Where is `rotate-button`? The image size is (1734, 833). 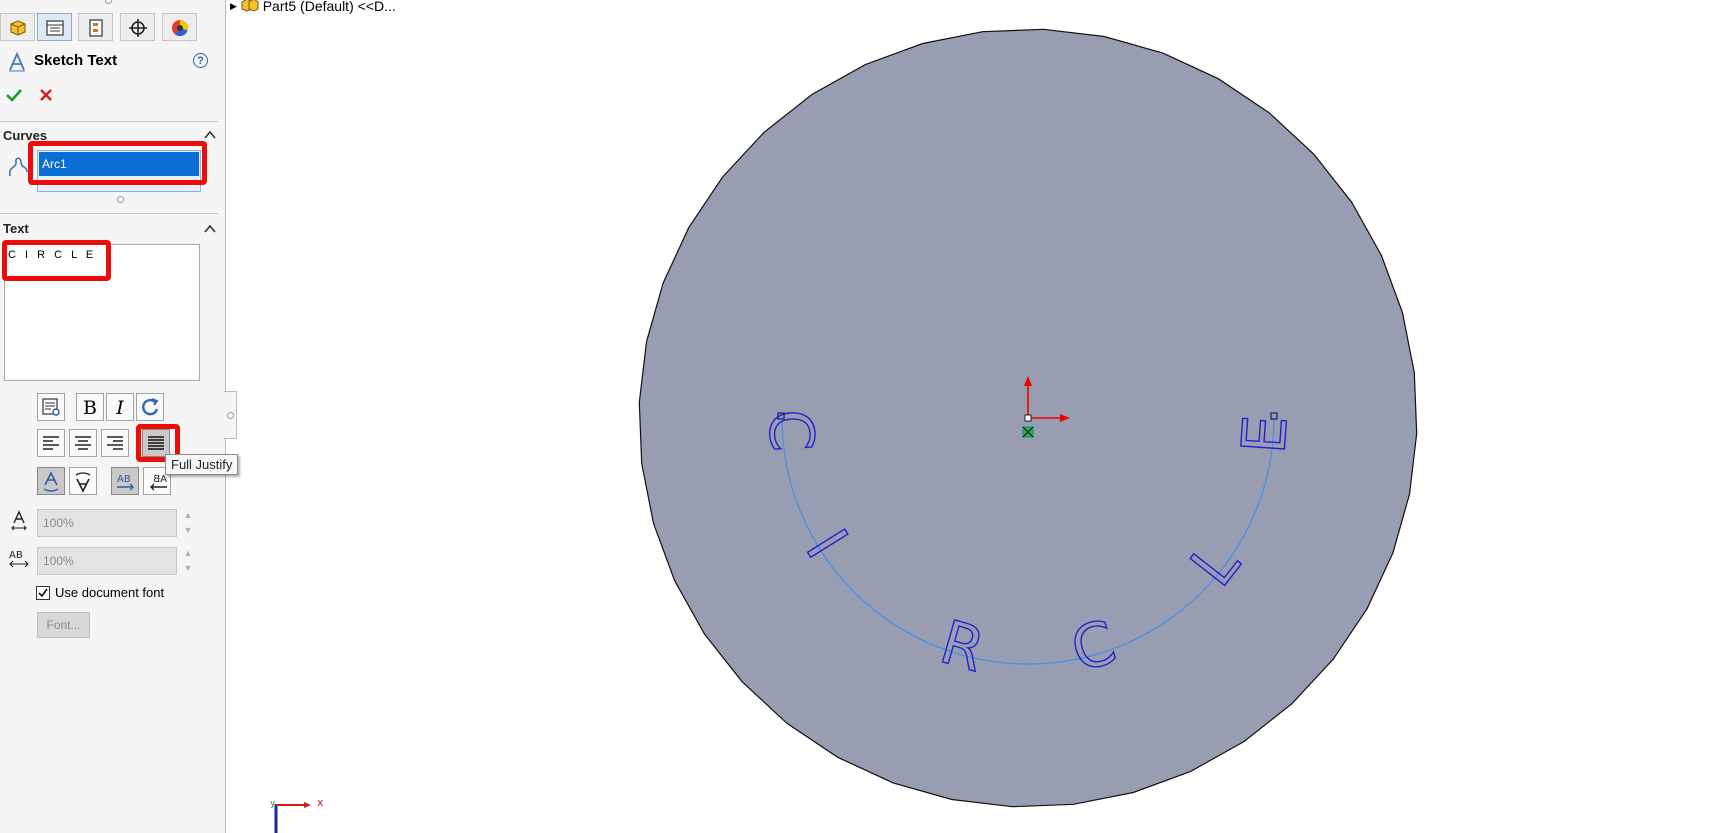
rotate-button is located at coordinates (150, 407).